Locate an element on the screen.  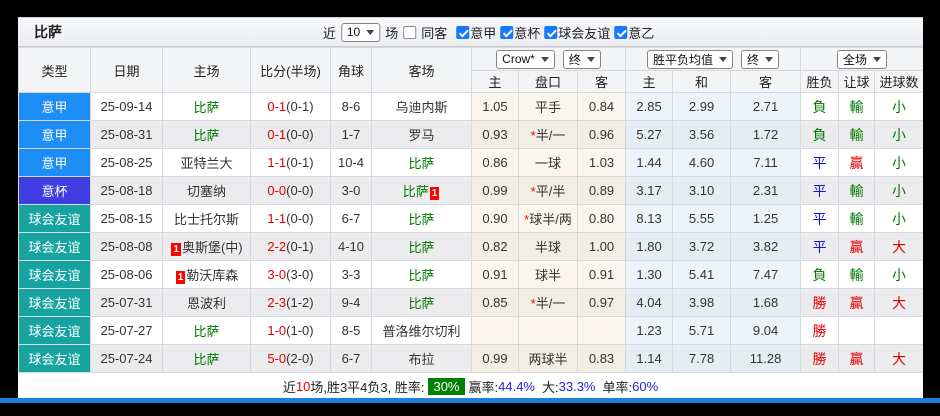
home-team-cell: 比萨 is located at coordinates (206, 330).